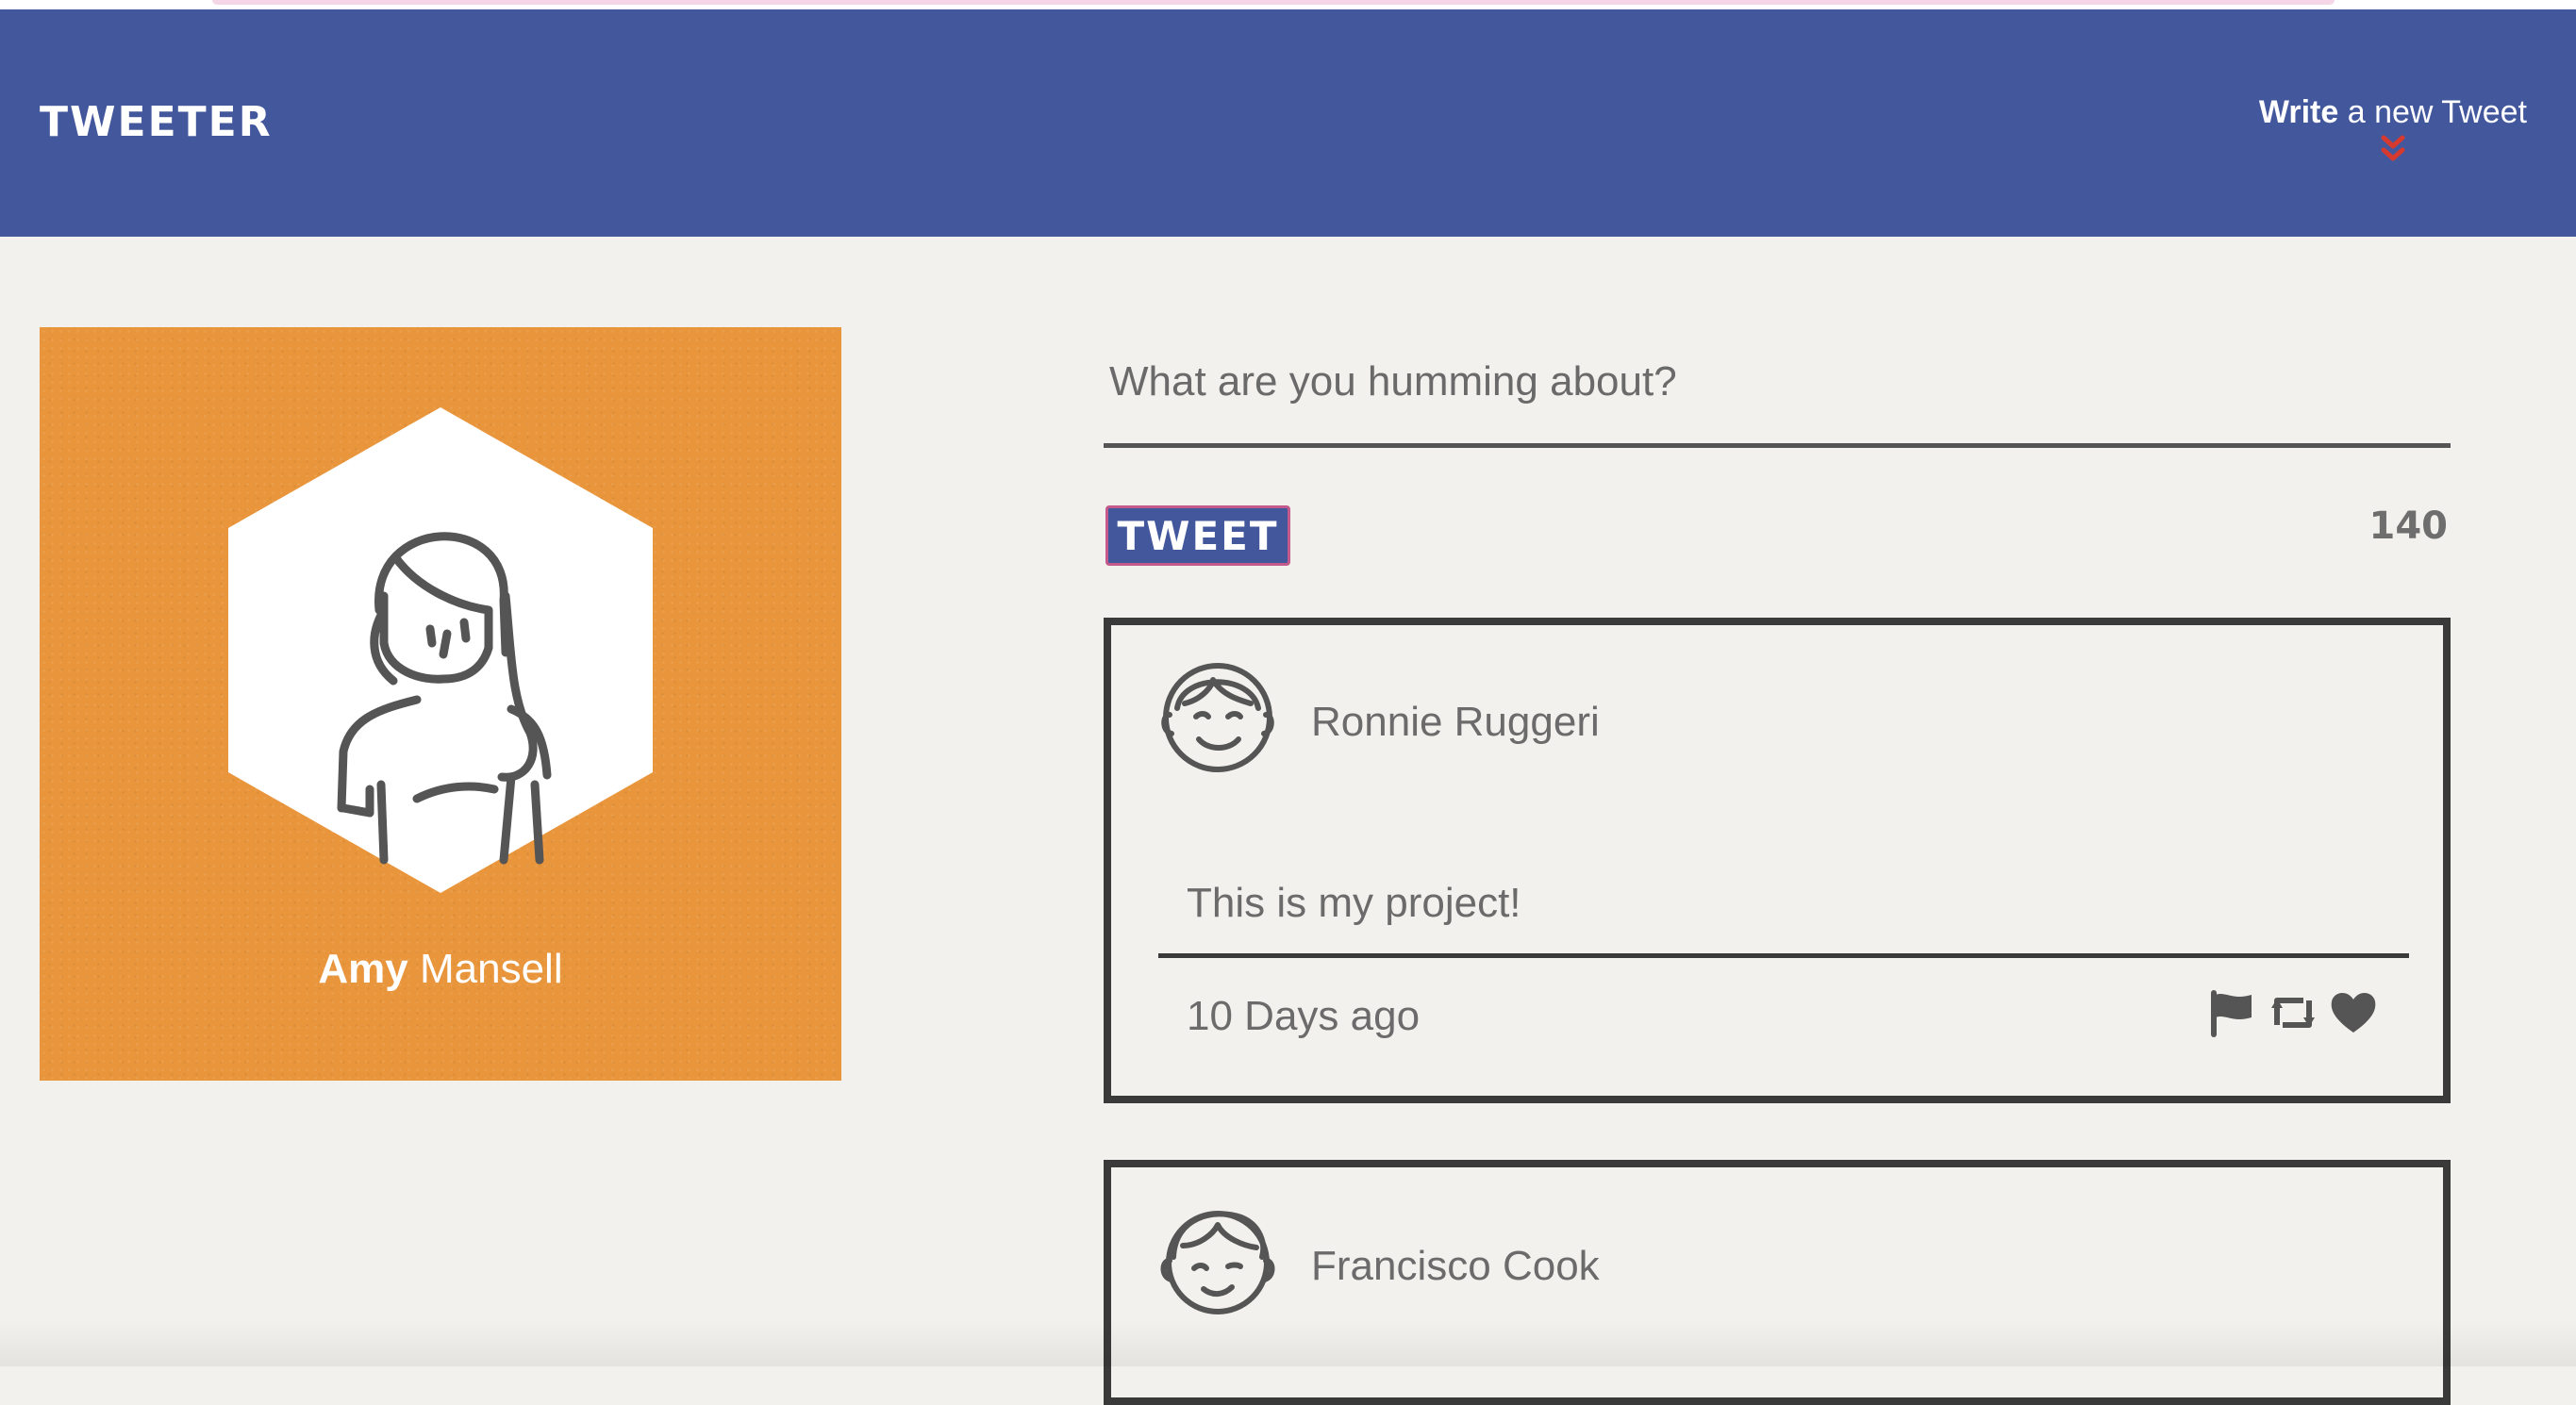 The width and height of the screenshot is (2576, 1405). I want to click on tweet-actions, so click(2290, 1012).